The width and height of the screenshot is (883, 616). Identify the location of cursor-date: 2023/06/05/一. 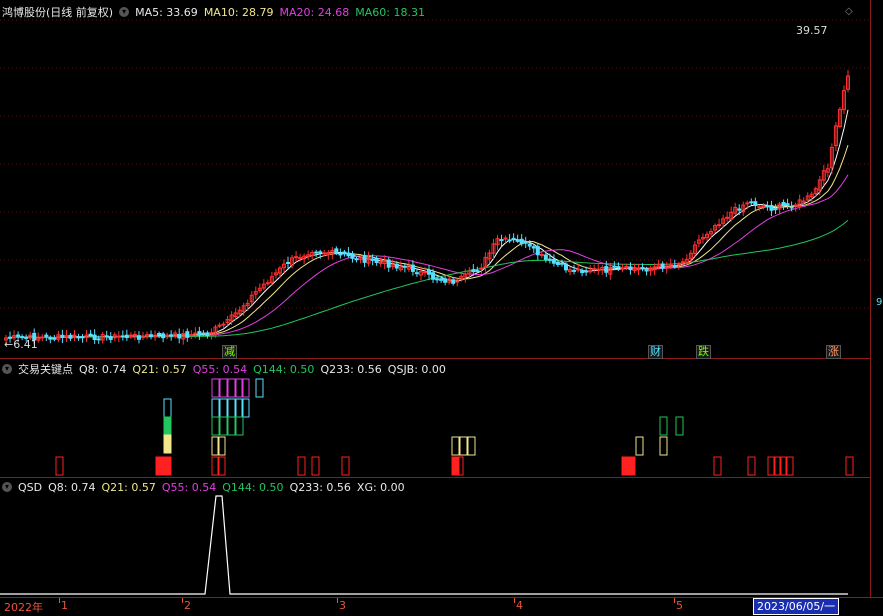
(796, 606).